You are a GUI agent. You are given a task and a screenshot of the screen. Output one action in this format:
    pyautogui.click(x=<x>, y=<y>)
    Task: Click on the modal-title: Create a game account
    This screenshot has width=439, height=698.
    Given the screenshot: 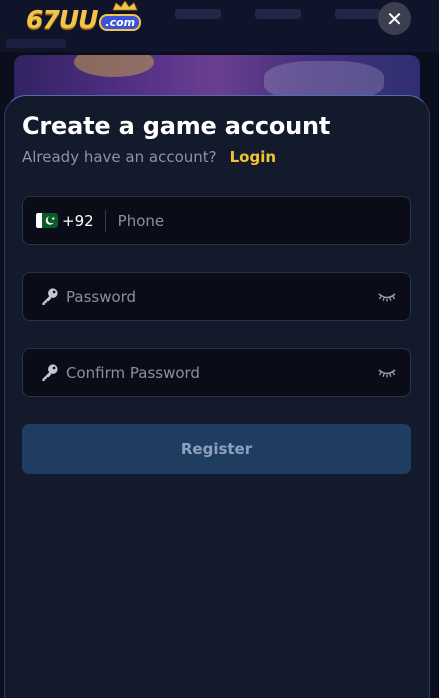 What is the action you would take?
    pyautogui.click(x=176, y=126)
    